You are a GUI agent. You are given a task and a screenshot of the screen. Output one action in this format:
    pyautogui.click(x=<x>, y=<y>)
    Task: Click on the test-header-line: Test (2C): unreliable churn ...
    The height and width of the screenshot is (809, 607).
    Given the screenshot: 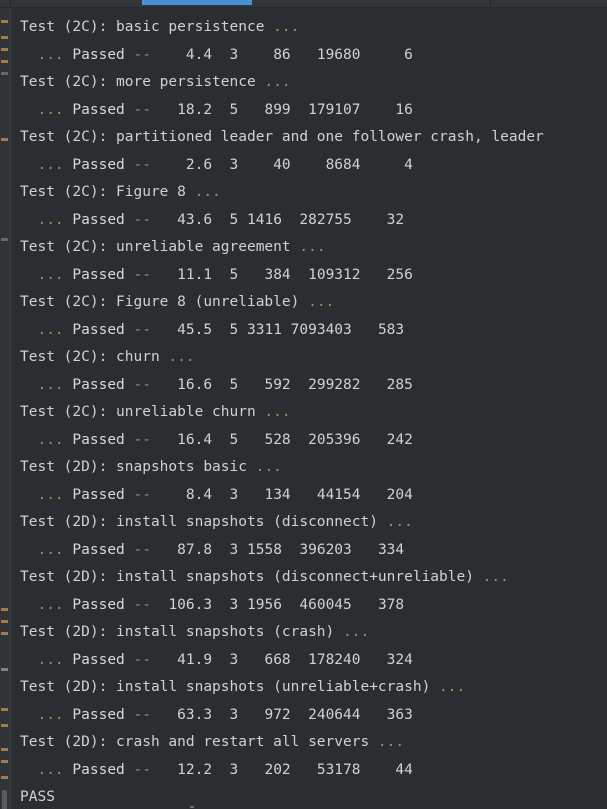 What is the action you would take?
    pyautogui.click(x=155, y=412)
    